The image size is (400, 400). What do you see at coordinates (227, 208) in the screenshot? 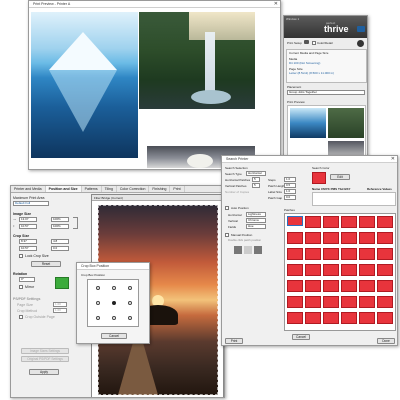
I see `auto-position-checkbox` at bounding box center [227, 208].